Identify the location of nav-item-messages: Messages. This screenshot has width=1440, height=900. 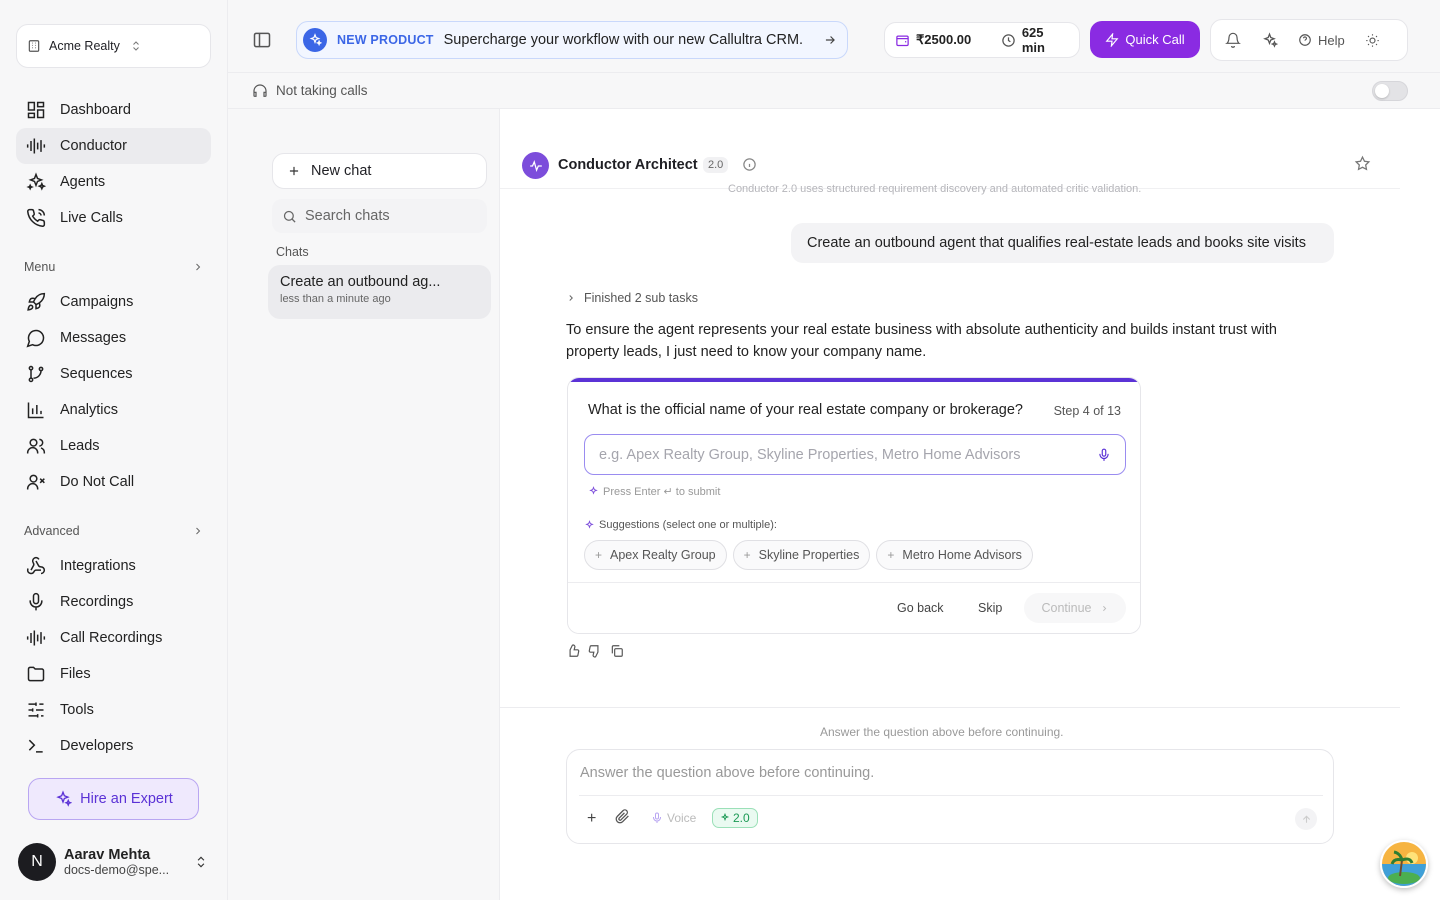
(113, 338).